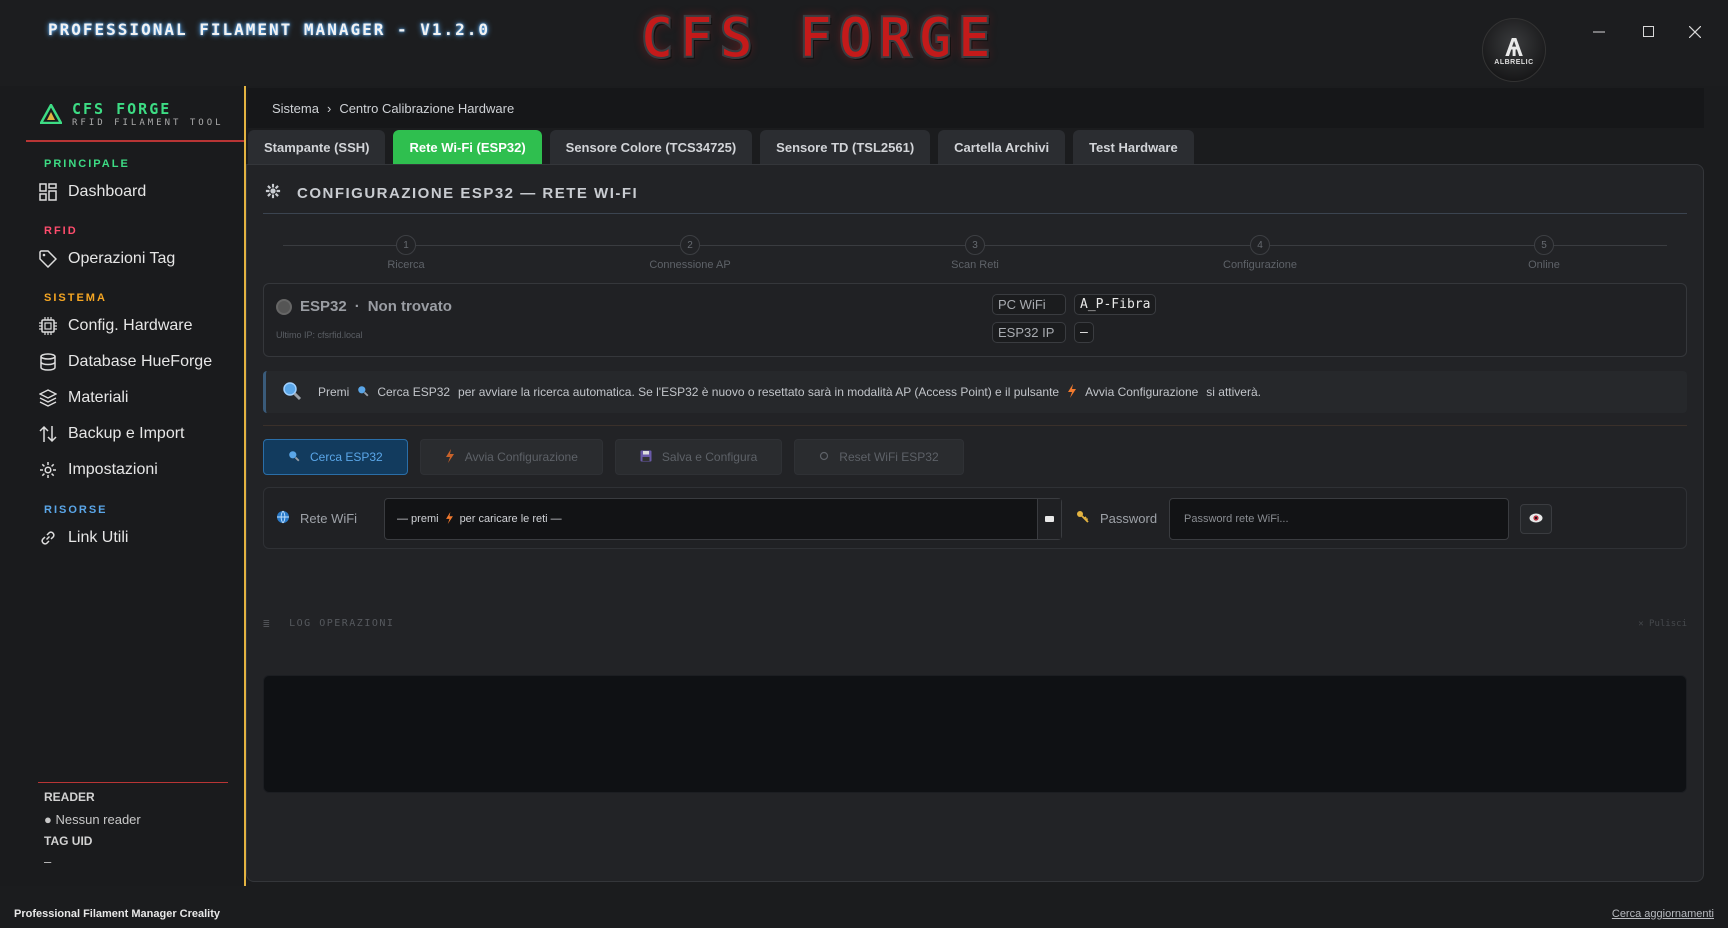  Describe the element at coordinates (1072, 392) in the screenshot. I see `lightning-icon` at that location.